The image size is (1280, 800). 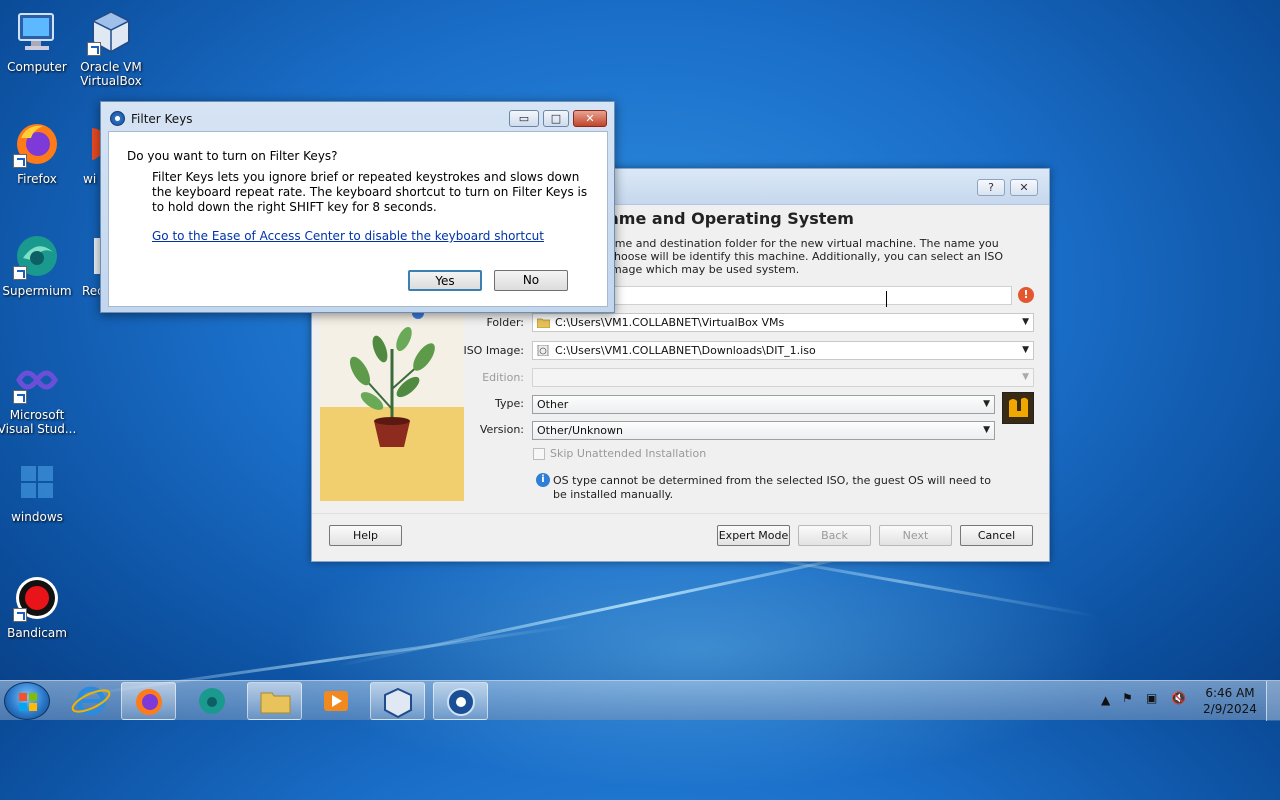 What do you see at coordinates (1178, 698) in the screenshot?
I see `volume-muted-icon: 🔇` at bounding box center [1178, 698].